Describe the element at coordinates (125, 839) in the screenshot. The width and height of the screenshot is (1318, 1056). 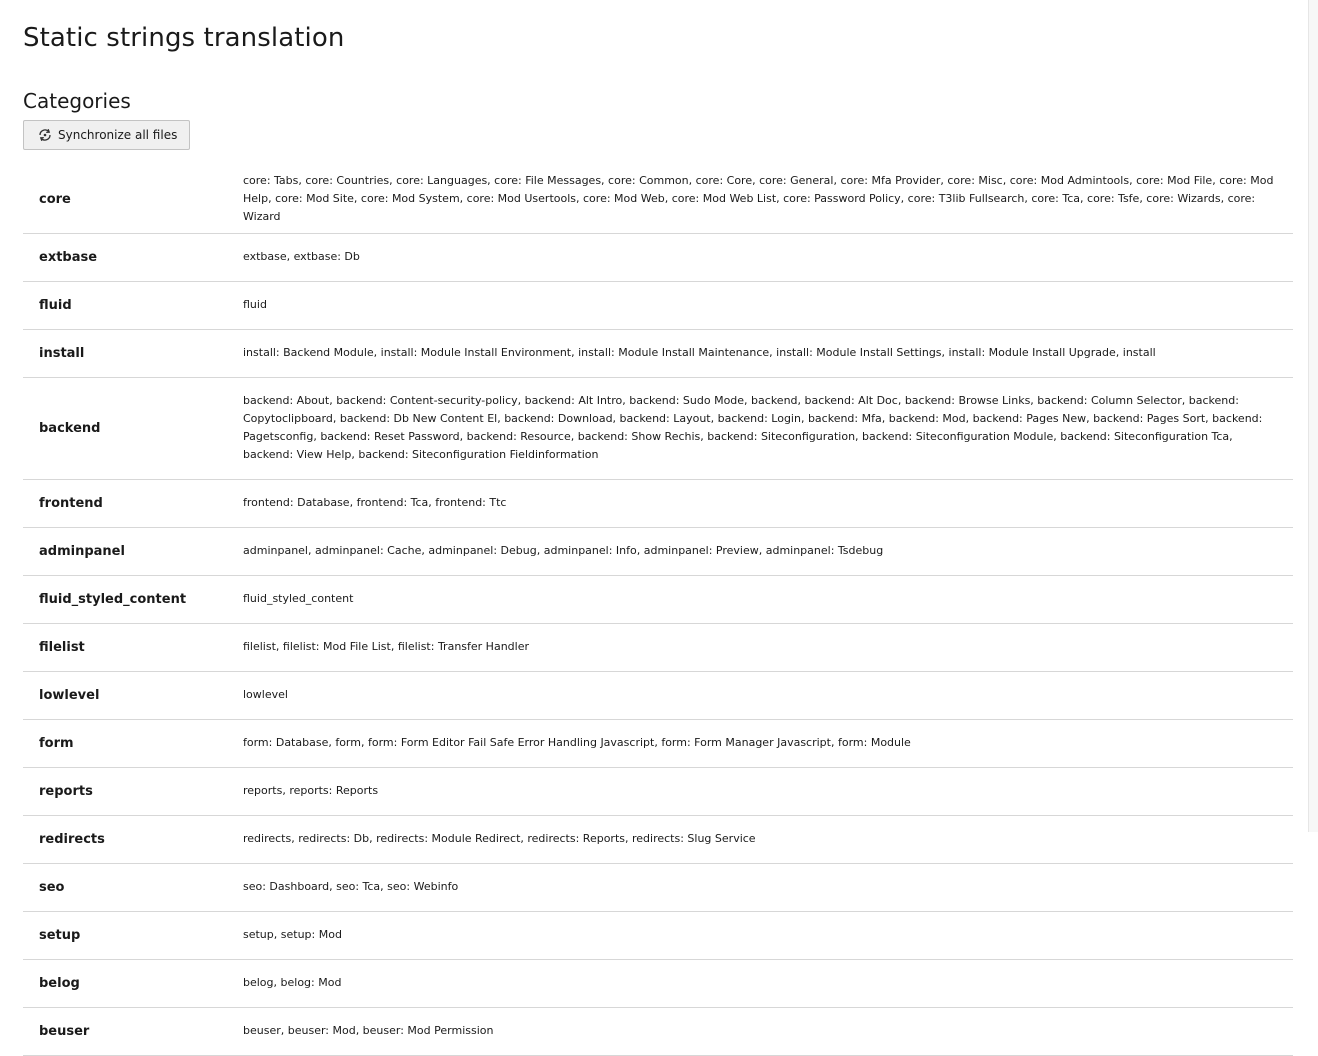
I see `category-name: redirects` at that location.